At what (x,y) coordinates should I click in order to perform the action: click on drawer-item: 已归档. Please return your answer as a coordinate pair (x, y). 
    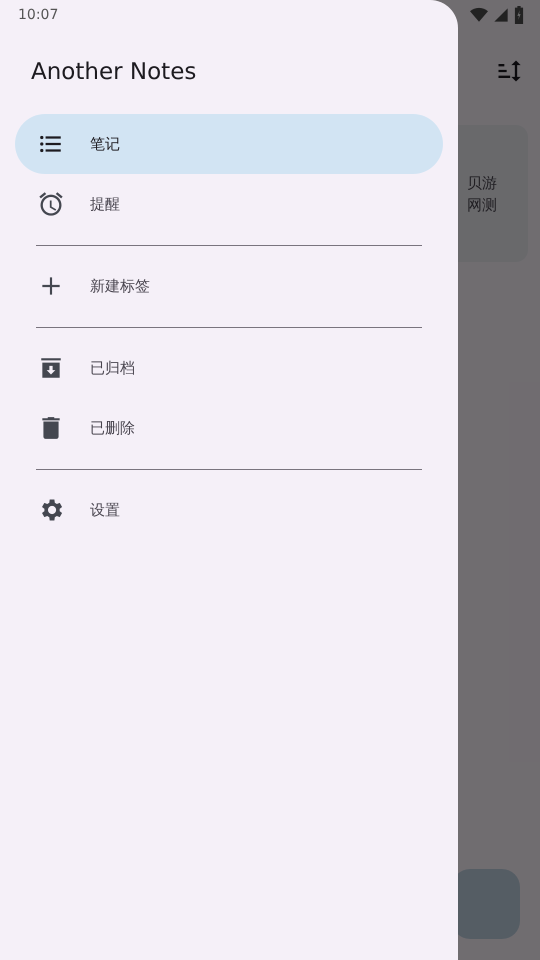
    Looking at the image, I should click on (229, 368).